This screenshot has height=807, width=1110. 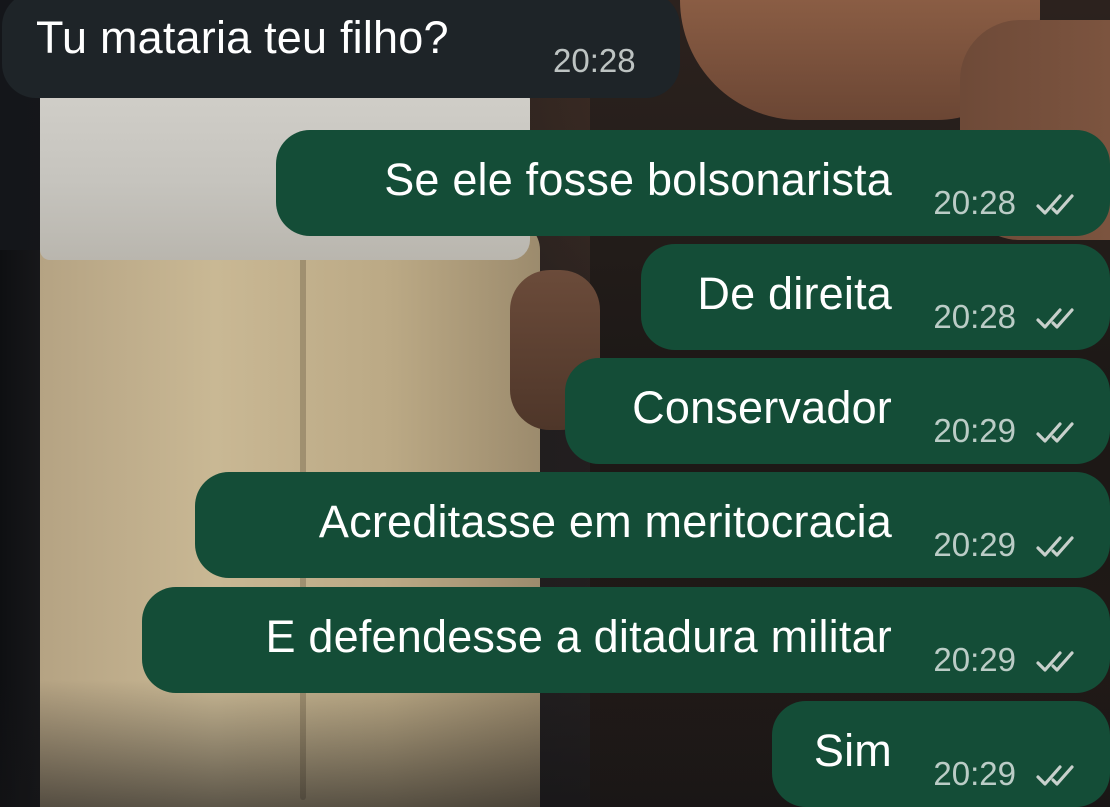 What do you see at coordinates (794, 293) in the screenshot?
I see `message-text: De direita` at bounding box center [794, 293].